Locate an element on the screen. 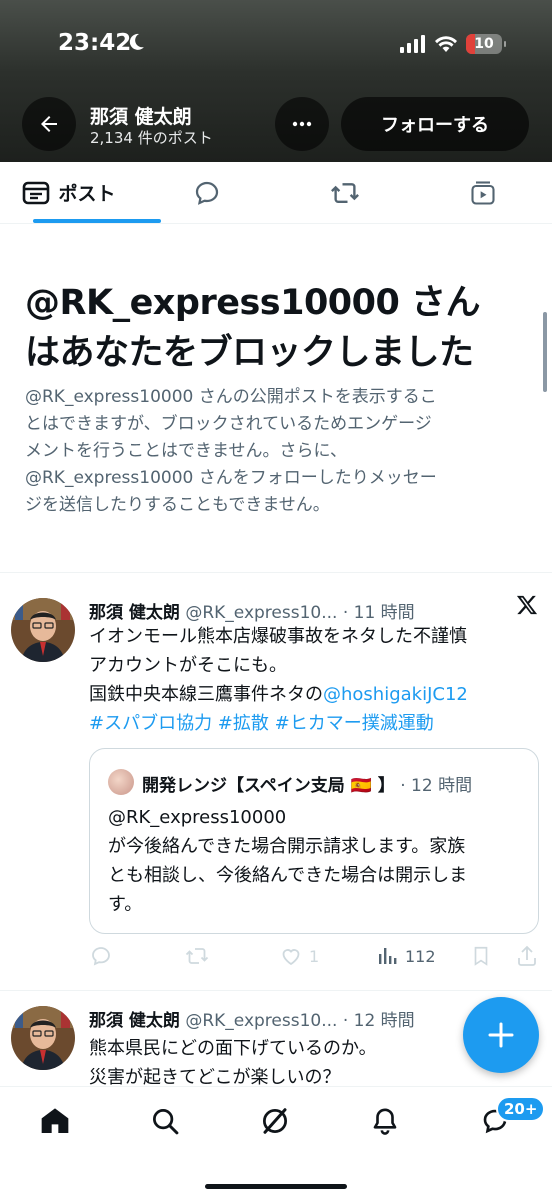 Image resolution: width=552 pixels, height=1200 pixels. bell-icon is located at coordinates (385, 1121).